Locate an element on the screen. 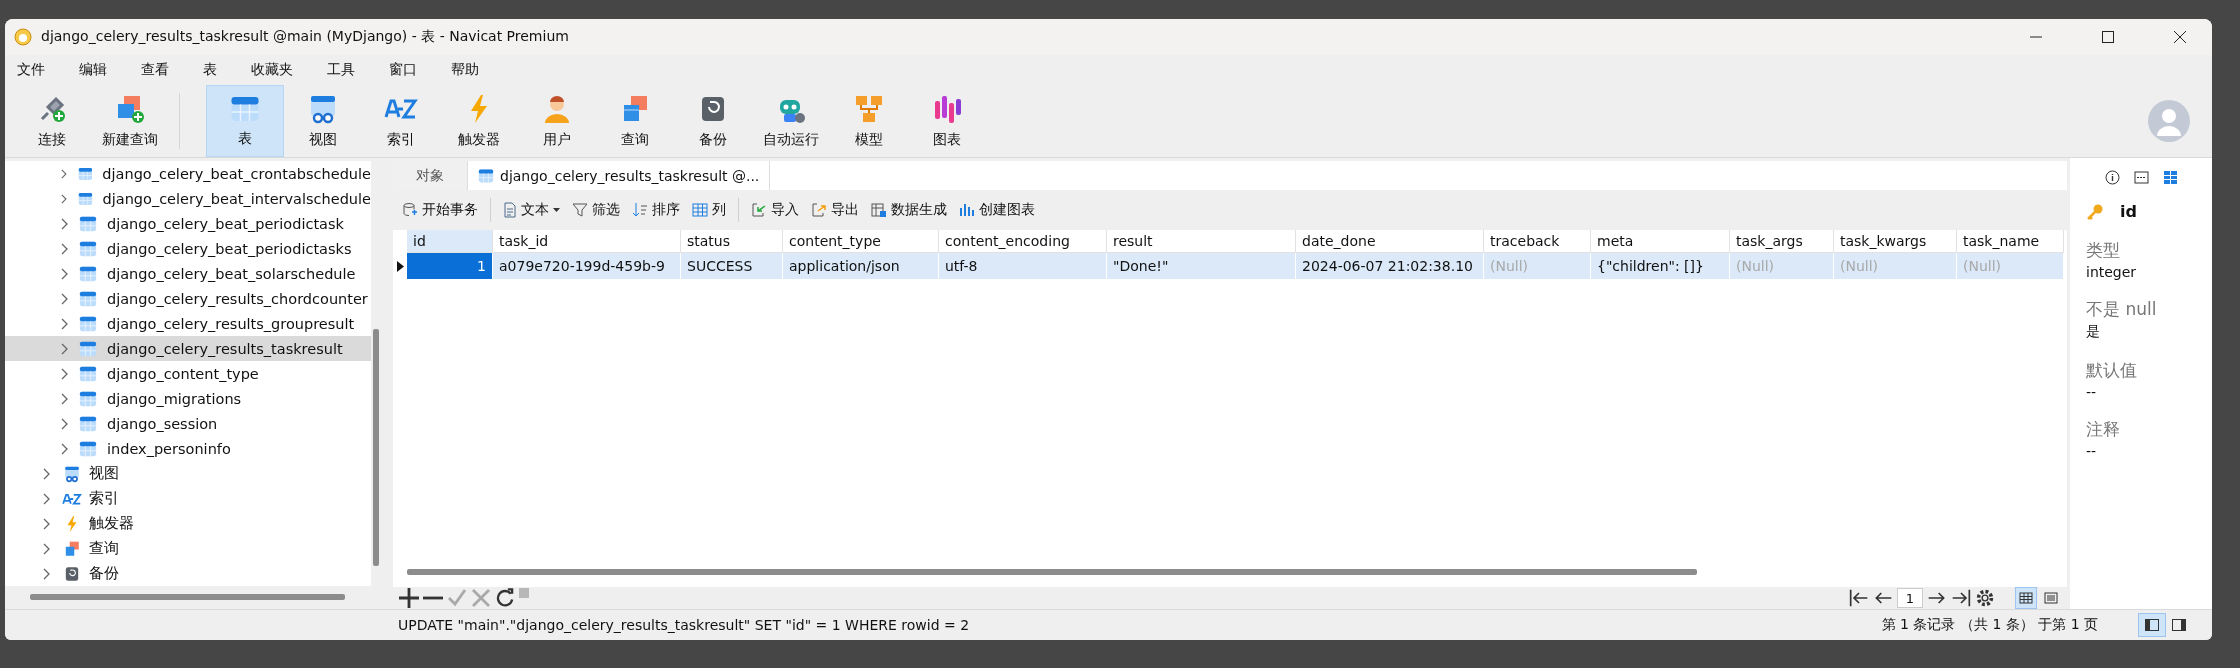 The width and height of the screenshot is (2240, 668). table-tree-item: django_celery_beat_crontabschedule is located at coordinates (188, 173).